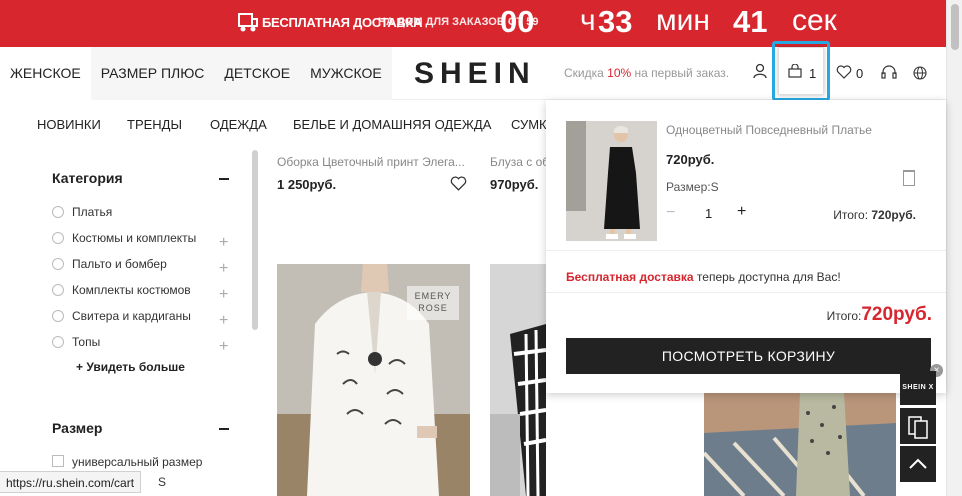 The width and height of the screenshot is (962, 496). I want to click on cat-kids: ДЕТСКОЕ, so click(257, 73).